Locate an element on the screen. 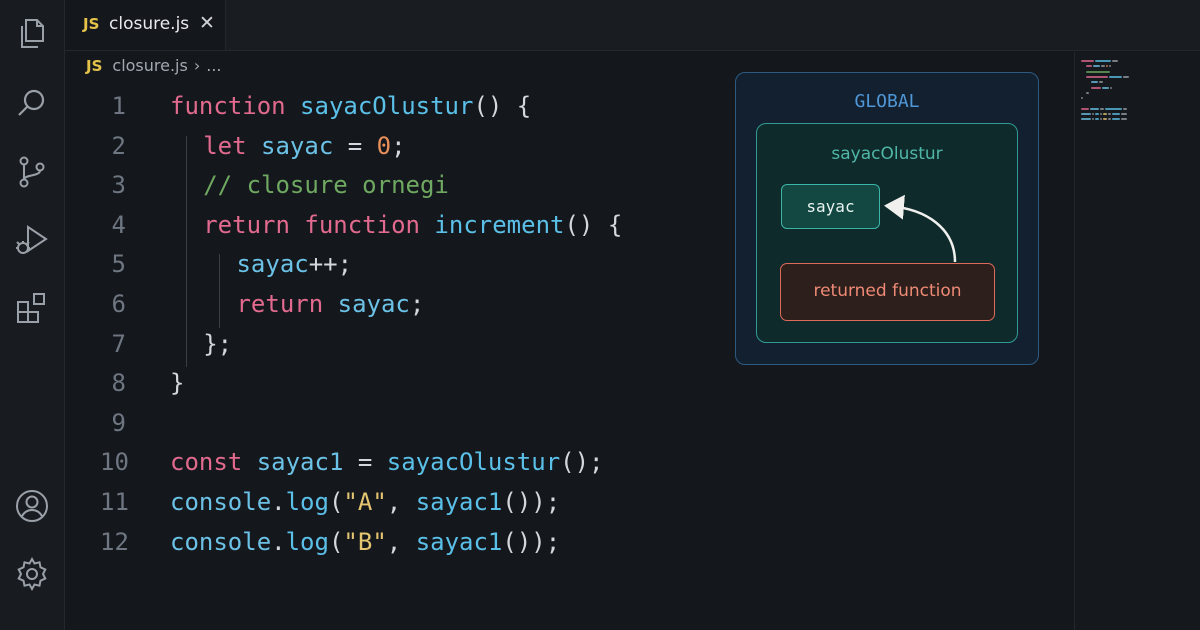  line-number: 12 is located at coordinates (114, 541).